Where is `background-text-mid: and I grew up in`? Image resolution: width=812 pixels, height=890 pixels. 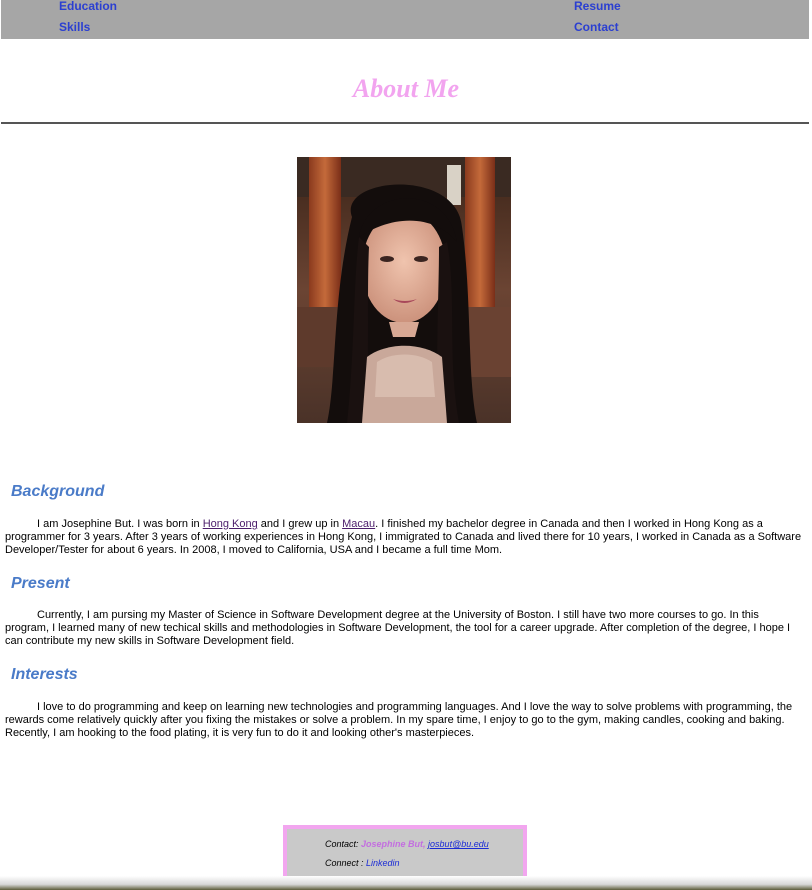
background-text-mid: and I grew up in is located at coordinates (300, 524).